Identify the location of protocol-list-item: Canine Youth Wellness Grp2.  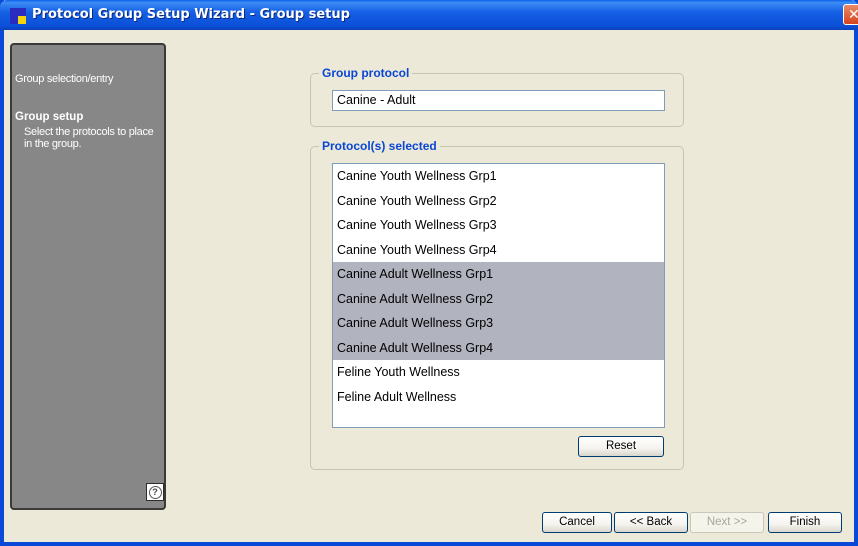
(498, 201).